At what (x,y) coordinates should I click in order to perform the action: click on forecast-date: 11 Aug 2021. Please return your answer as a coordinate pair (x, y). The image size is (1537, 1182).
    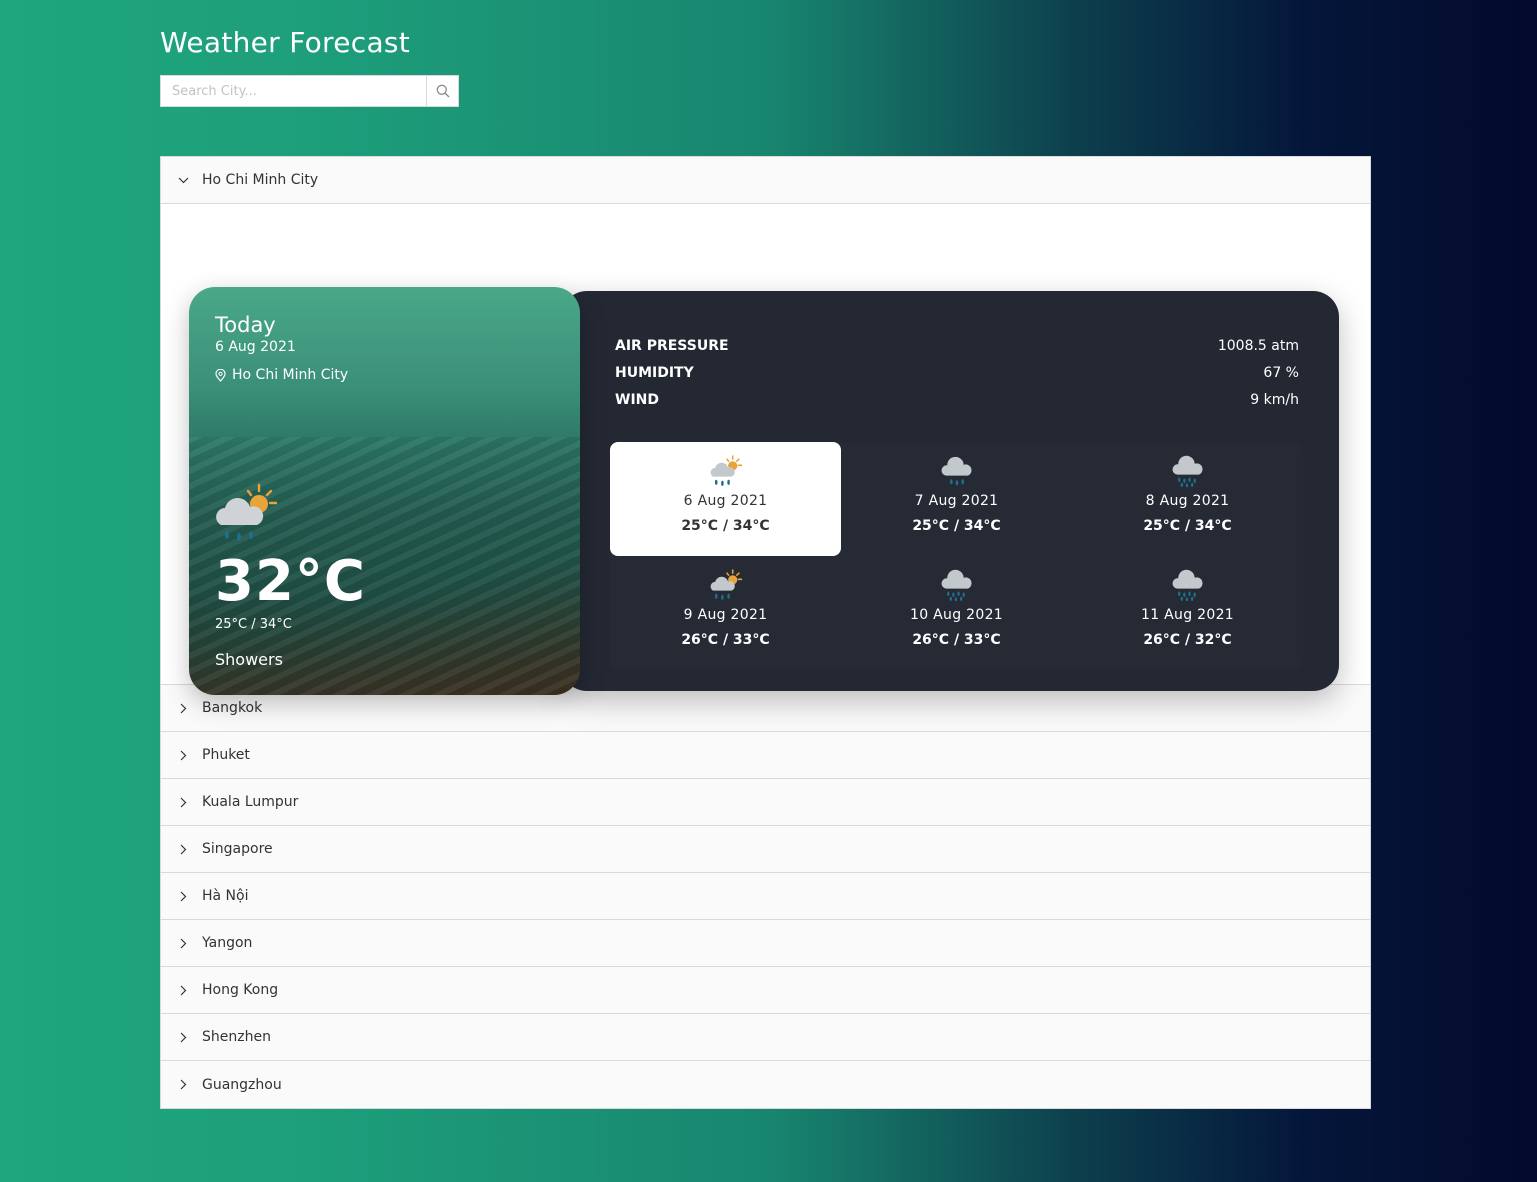
    Looking at the image, I should click on (1187, 615).